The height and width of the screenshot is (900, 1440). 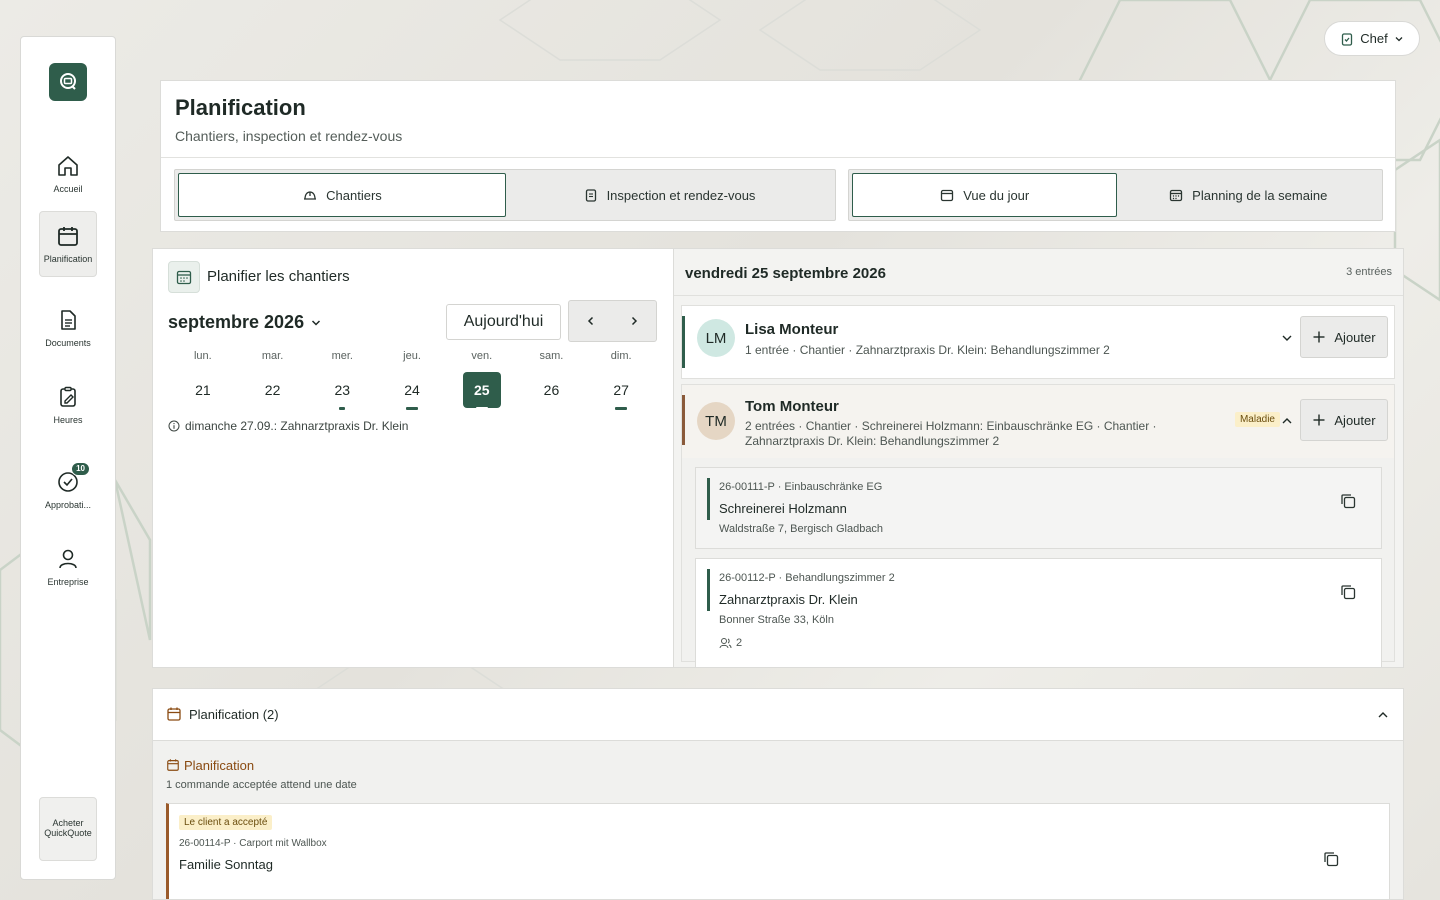 I want to click on add-label: Ajouter, so click(x=1355, y=420).